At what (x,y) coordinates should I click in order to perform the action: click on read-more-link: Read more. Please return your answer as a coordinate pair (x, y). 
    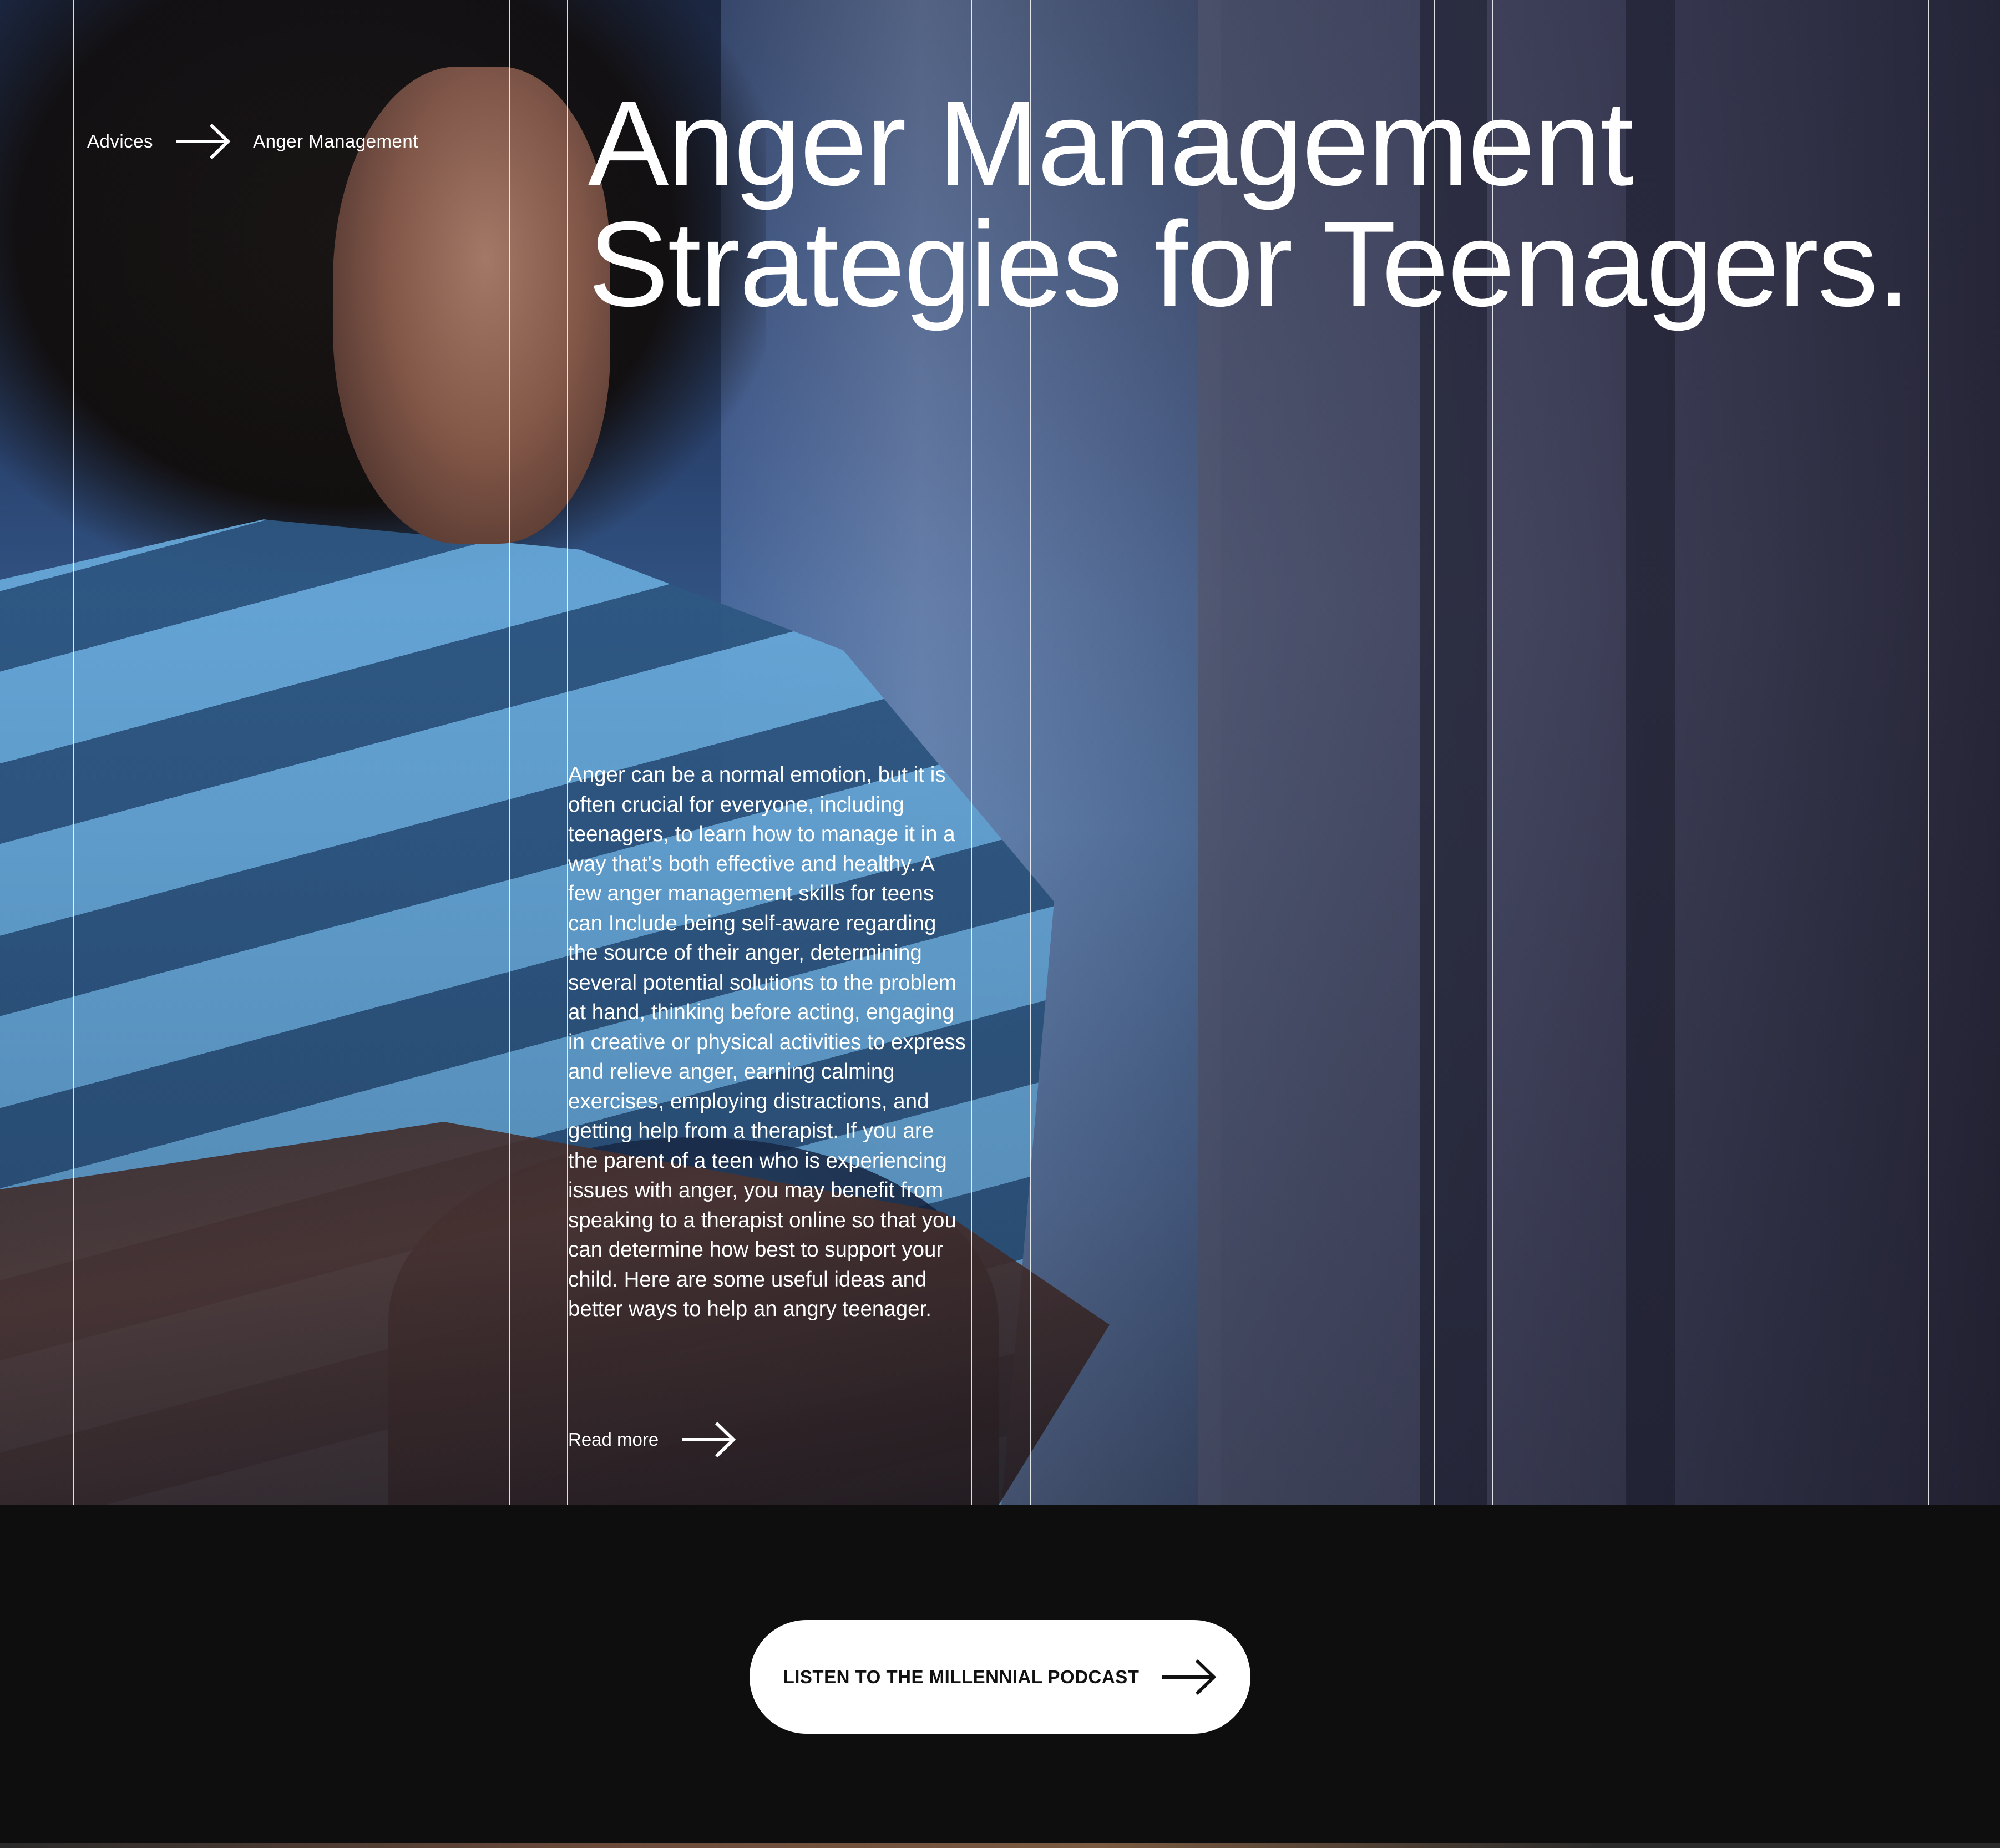
    Looking at the image, I should click on (652, 1439).